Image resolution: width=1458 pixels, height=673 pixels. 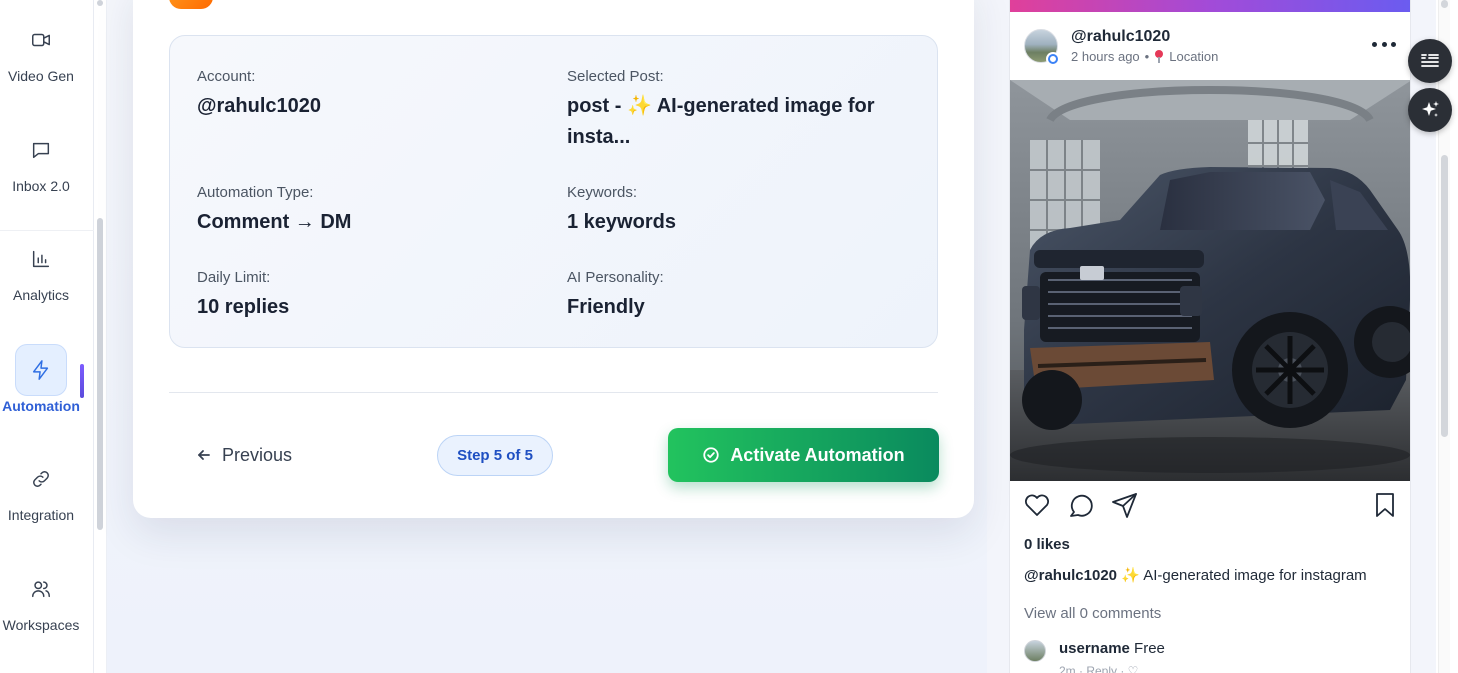 What do you see at coordinates (1070, 575) in the screenshot?
I see `caption-username: @rahulc1020` at bounding box center [1070, 575].